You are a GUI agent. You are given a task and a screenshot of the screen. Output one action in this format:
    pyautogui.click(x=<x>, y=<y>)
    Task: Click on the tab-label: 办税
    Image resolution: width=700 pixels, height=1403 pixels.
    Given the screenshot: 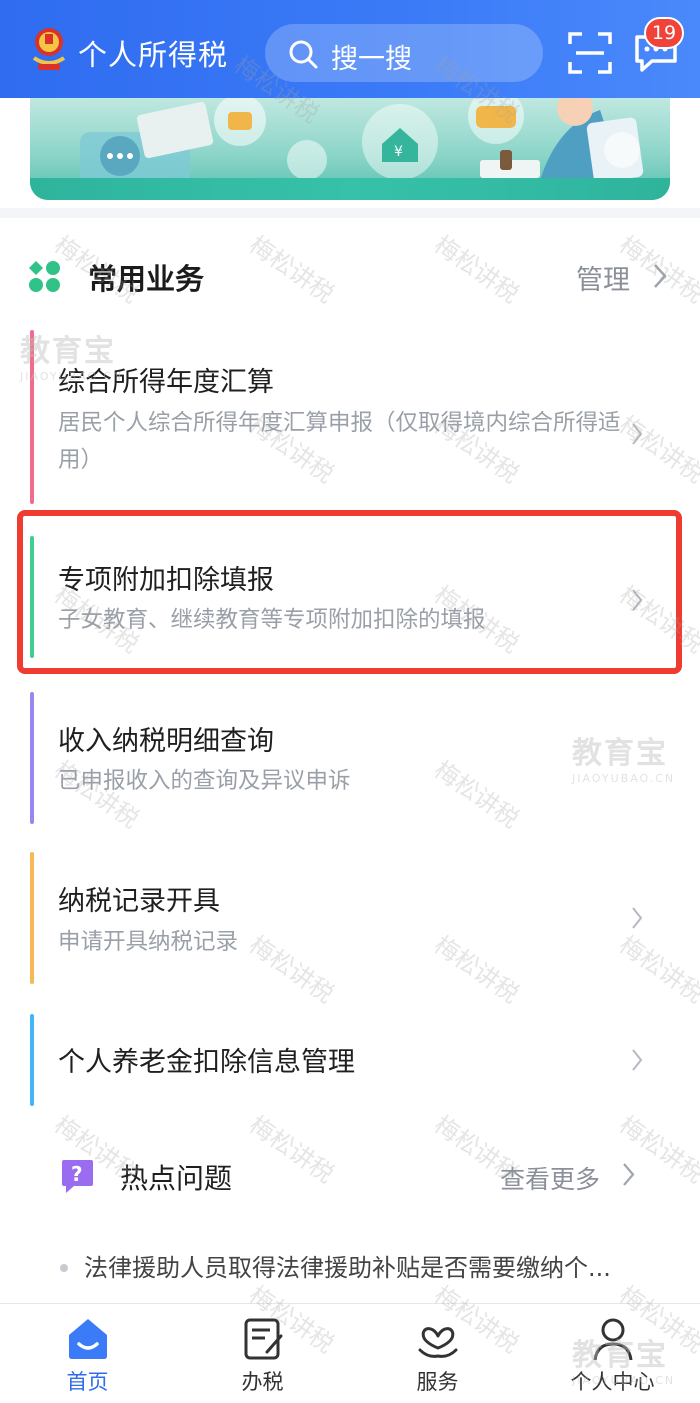 What is the action you would take?
    pyautogui.click(x=262, y=1382)
    